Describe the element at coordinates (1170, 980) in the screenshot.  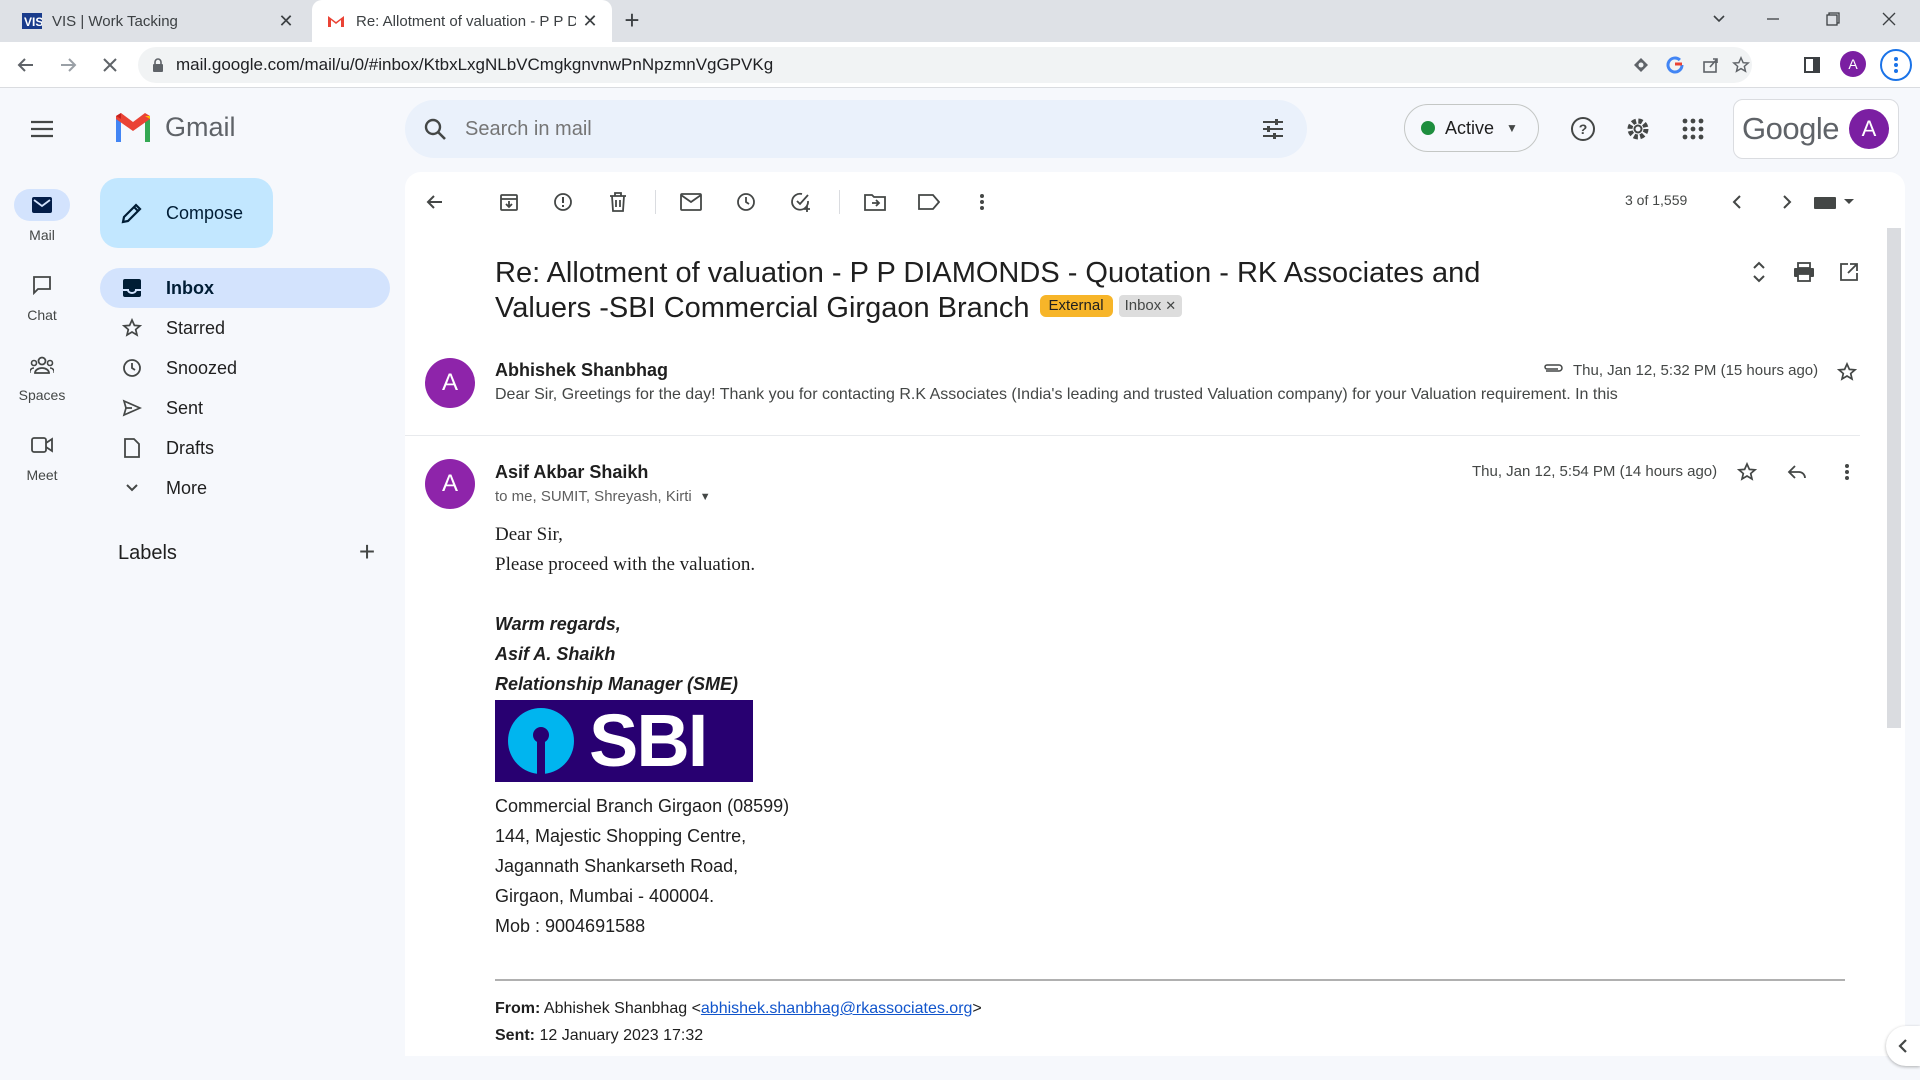
I see `quoted-separator` at that location.